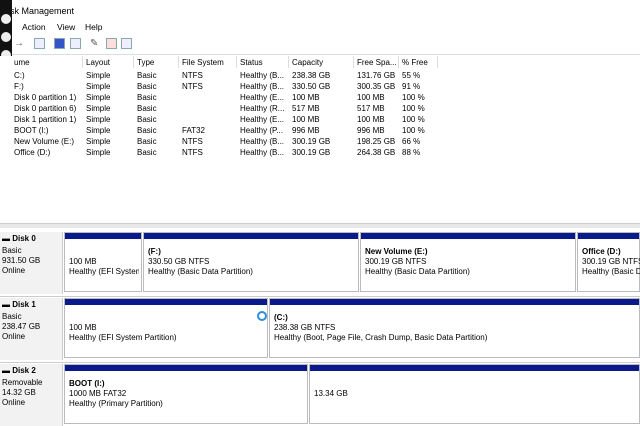 The height and width of the screenshot is (426, 640). What do you see at coordinates (22, 382) in the screenshot?
I see `disk-type: Removable` at bounding box center [22, 382].